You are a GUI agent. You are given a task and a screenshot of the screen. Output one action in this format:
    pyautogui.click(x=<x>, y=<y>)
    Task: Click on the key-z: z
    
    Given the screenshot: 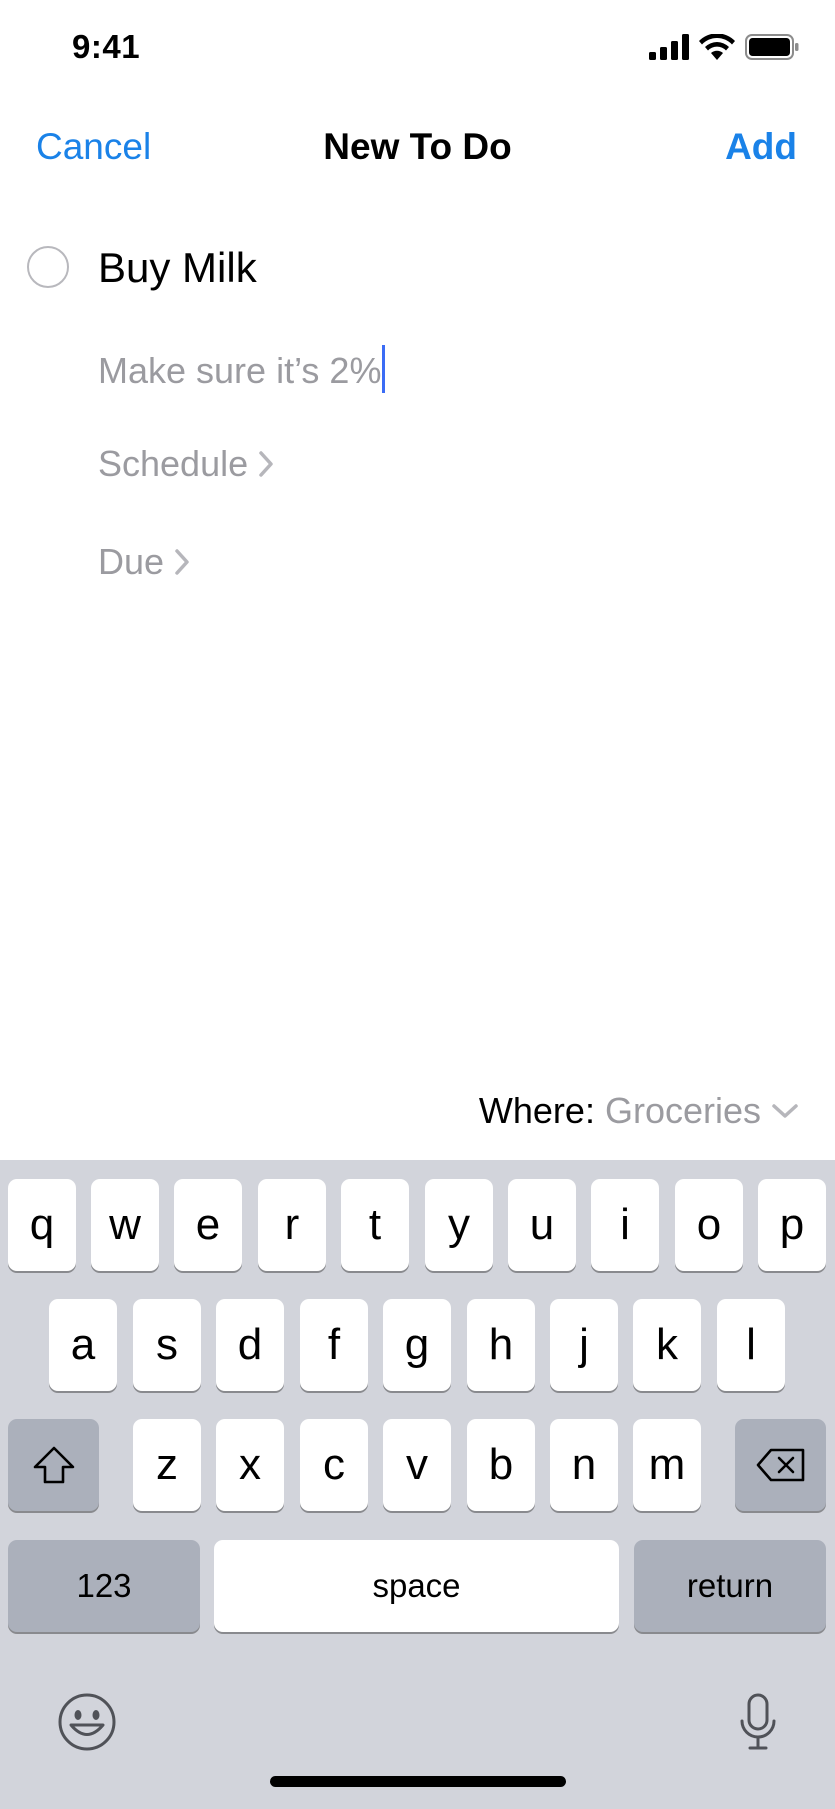 What is the action you would take?
    pyautogui.click(x=167, y=1465)
    